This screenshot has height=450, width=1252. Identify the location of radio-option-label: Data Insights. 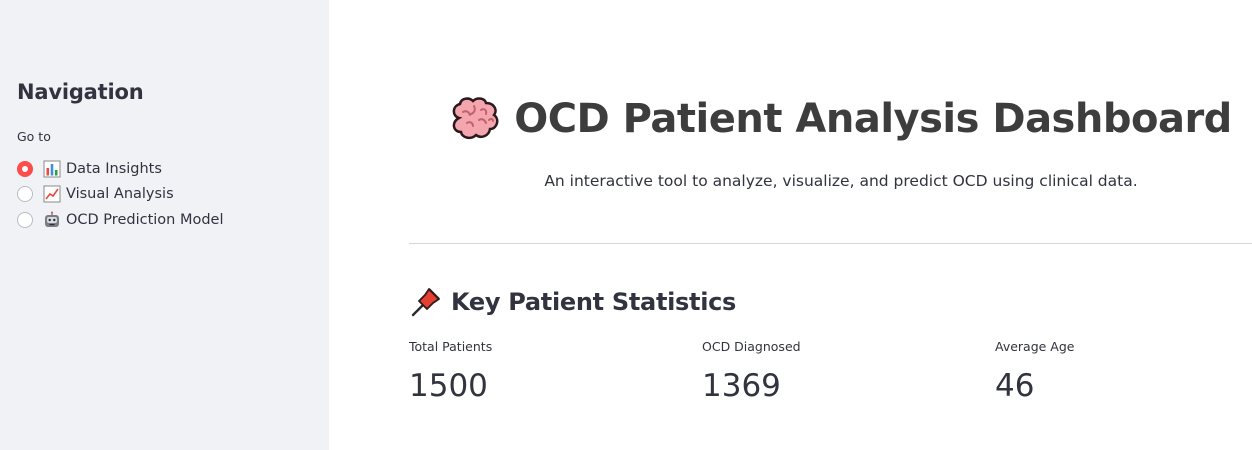
(114, 168).